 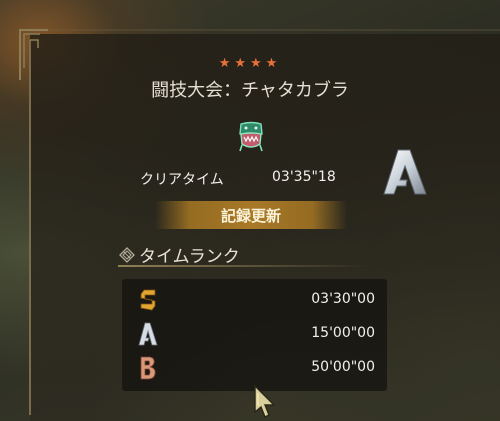 I want to click on rank-b-time: 50'00"00, so click(x=343, y=367).